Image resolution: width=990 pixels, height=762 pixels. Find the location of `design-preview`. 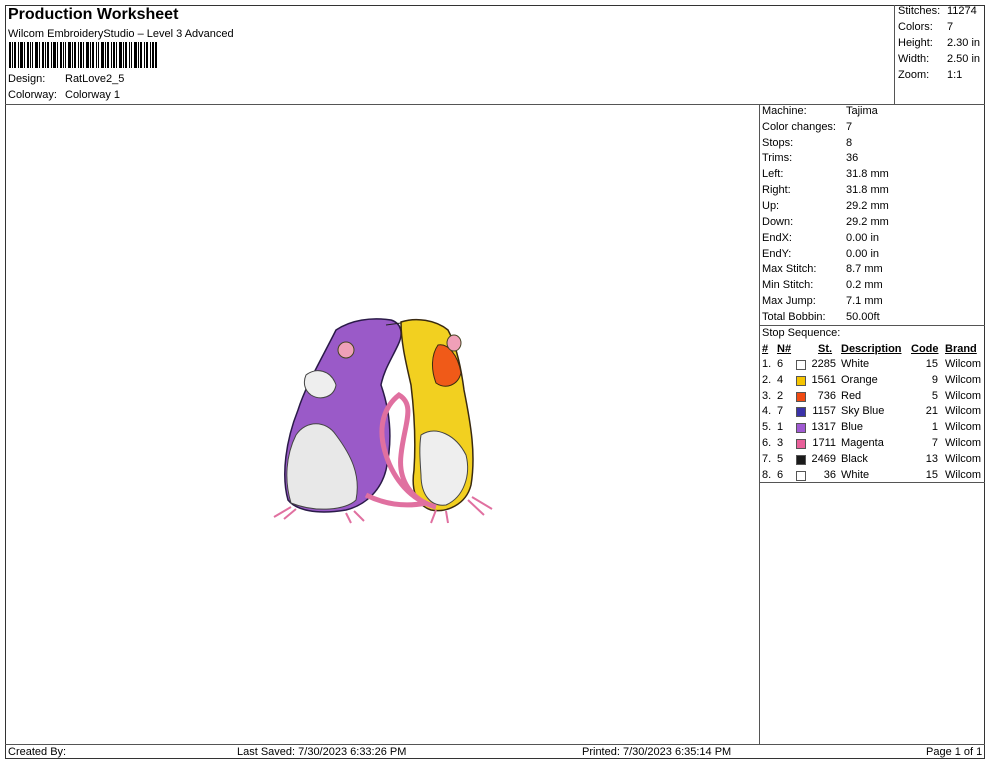

design-preview is located at coordinates (383, 421).